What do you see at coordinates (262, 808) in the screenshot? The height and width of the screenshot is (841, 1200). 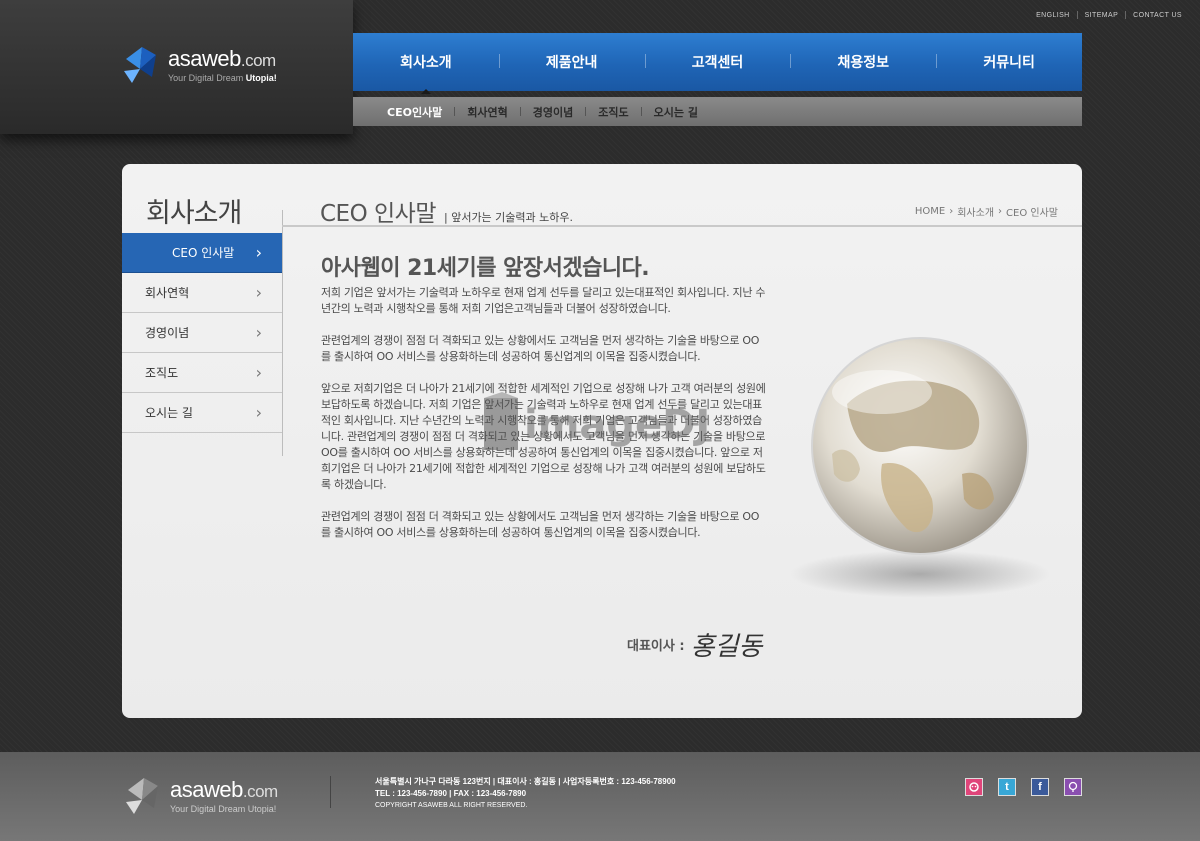 I see `logo-slogan-end: Utopia!` at bounding box center [262, 808].